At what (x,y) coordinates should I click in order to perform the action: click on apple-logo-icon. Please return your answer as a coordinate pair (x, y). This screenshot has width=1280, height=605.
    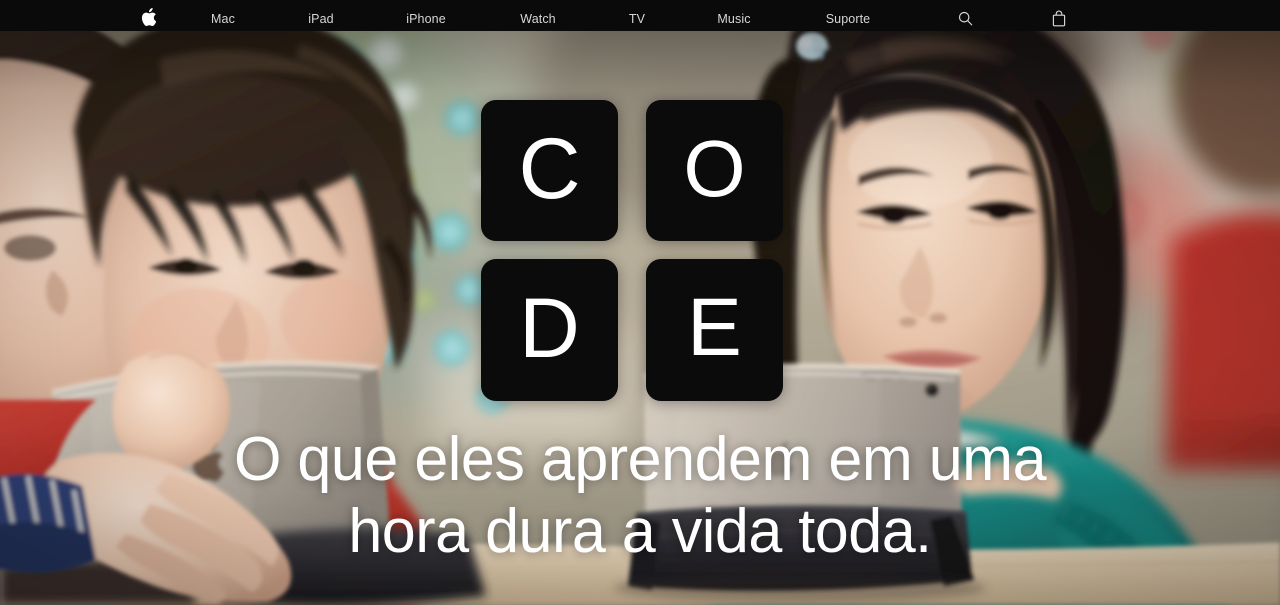
    Looking at the image, I should click on (148, 15).